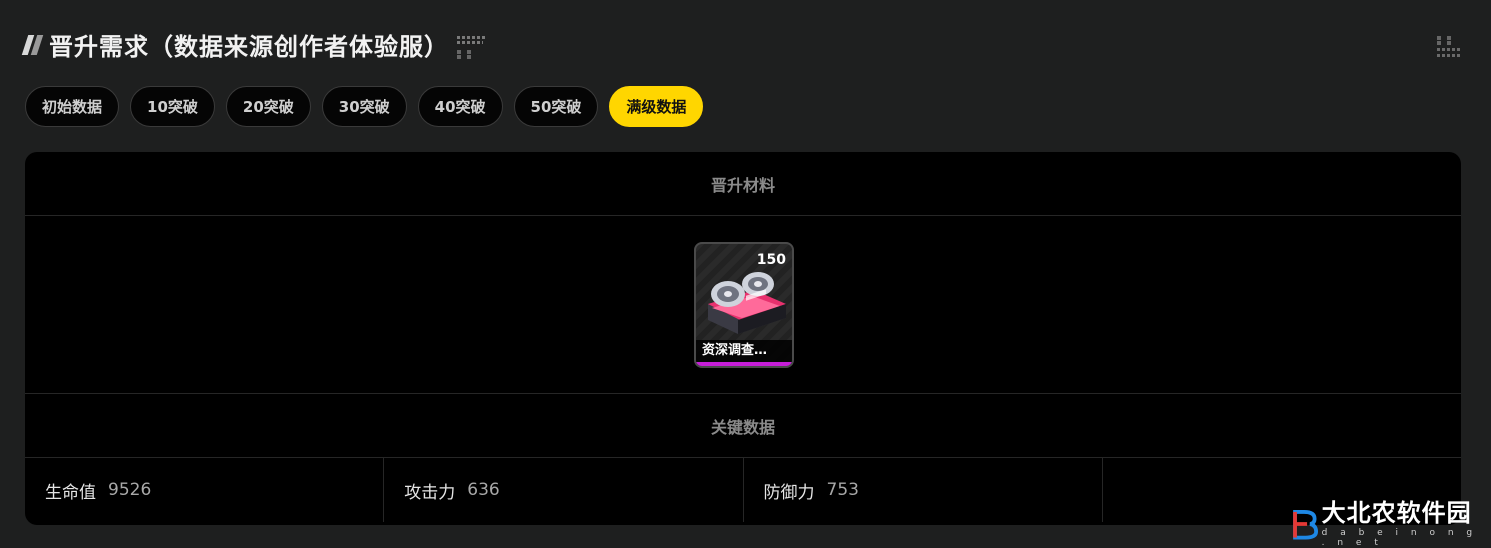  I want to click on tape-reel-icon, so click(747, 303).